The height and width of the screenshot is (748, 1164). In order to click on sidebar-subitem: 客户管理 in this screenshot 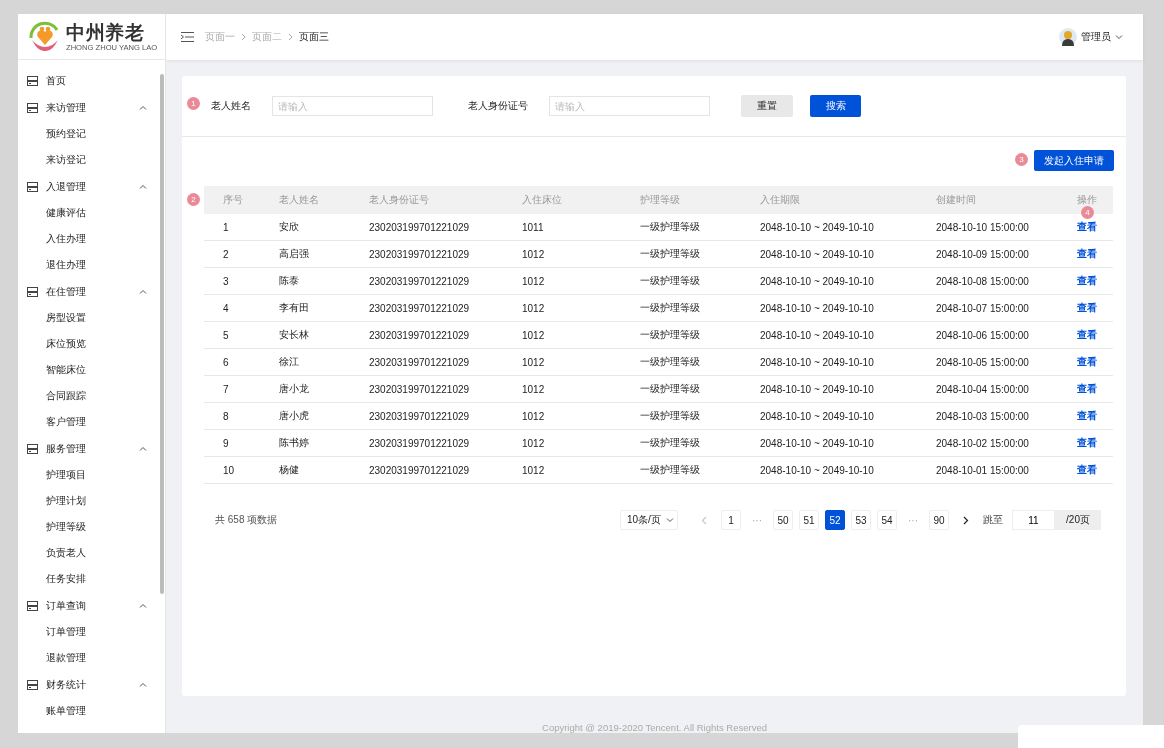, I will do `click(91, 422)`.